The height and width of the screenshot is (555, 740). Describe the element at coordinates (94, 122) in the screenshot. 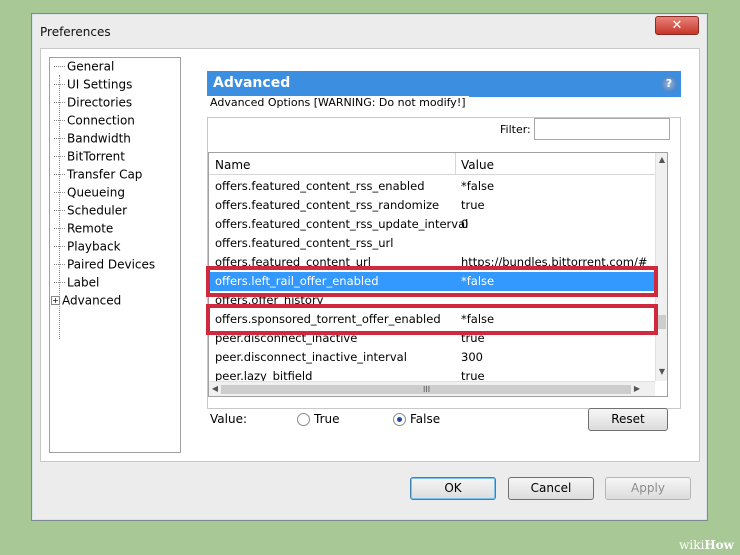

I see `tree-item-connection: Connection` at that location.